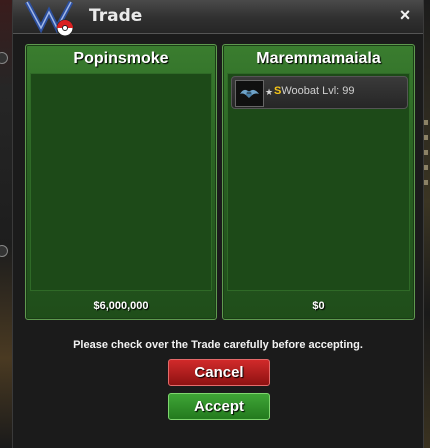  I want to click on item-label: SWoobat Lvl: 99, so click(314, 91).